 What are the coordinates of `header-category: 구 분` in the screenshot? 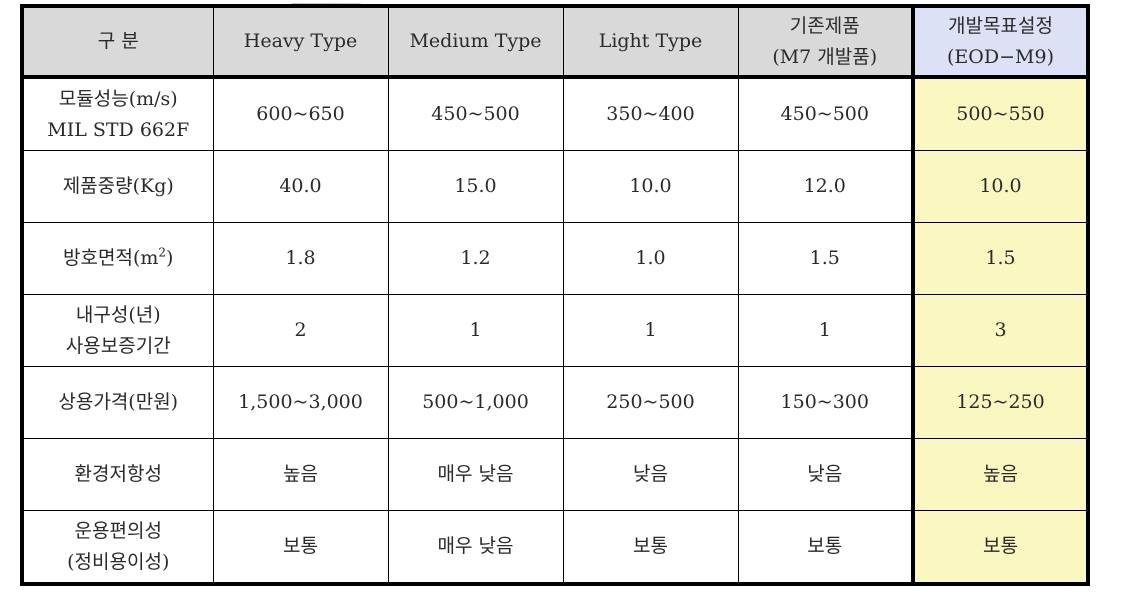 It's located at (117, 41).